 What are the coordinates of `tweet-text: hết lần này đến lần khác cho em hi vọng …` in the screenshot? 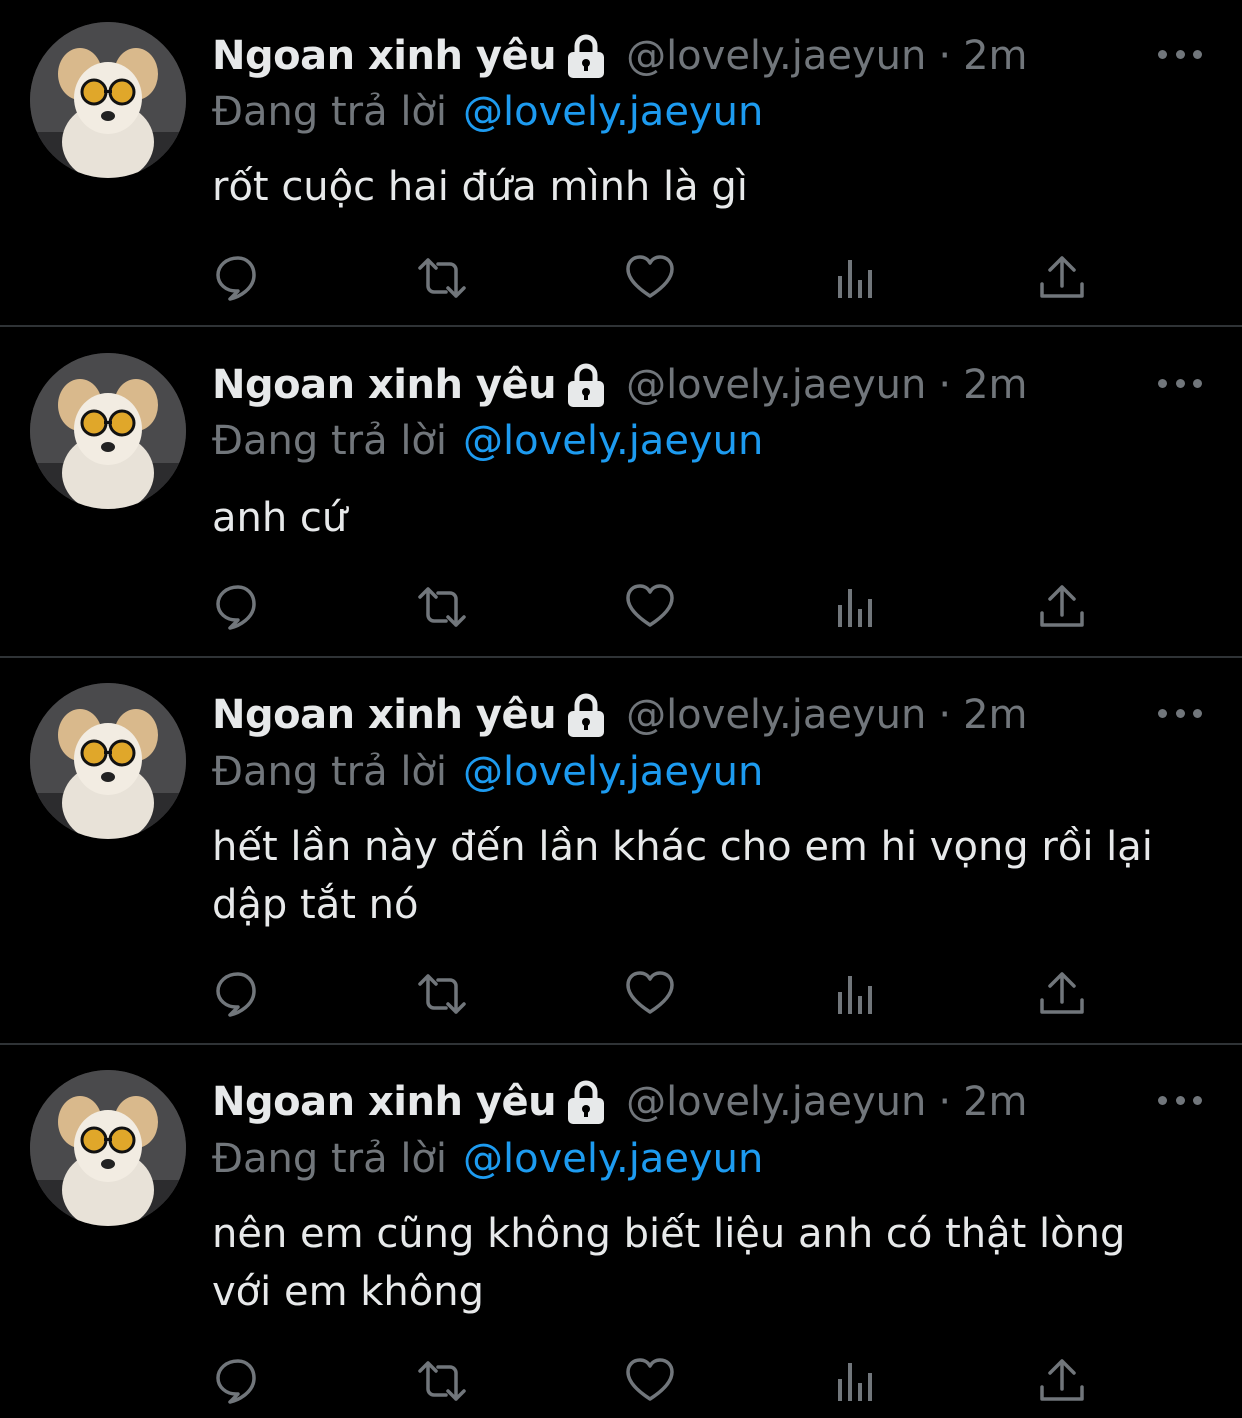 It's located at (682, 876).